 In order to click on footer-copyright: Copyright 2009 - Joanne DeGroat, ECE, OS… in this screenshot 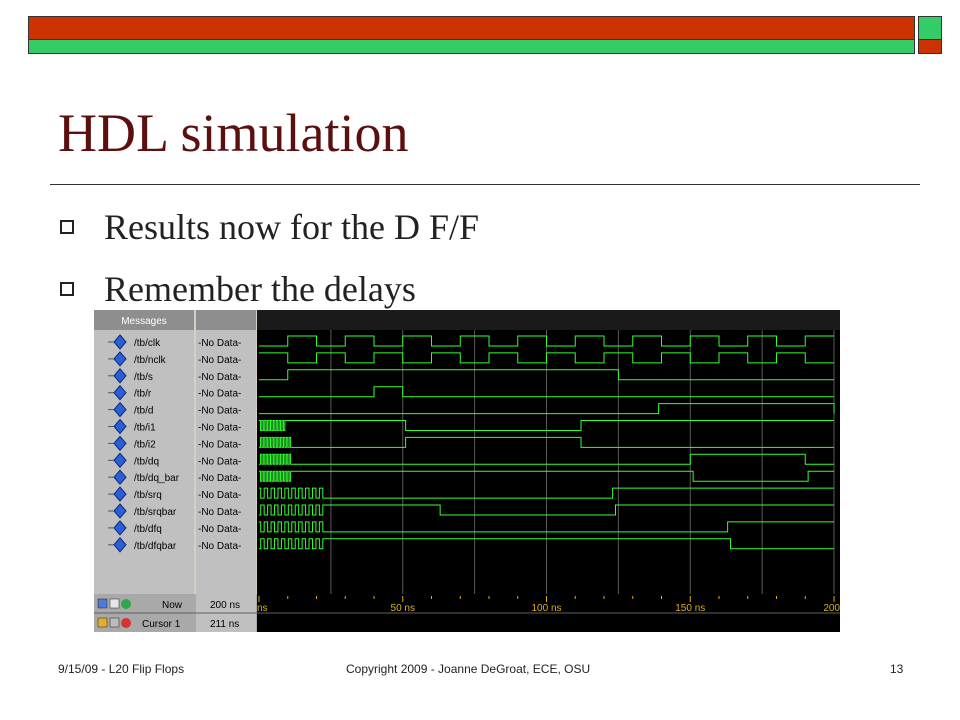, I will do `click(468, 669)`.